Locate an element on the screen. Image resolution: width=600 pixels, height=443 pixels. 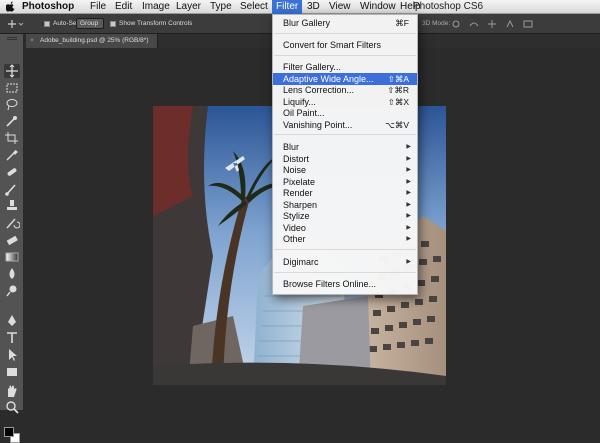
menu-view: View is located at coordinates (340, 7).